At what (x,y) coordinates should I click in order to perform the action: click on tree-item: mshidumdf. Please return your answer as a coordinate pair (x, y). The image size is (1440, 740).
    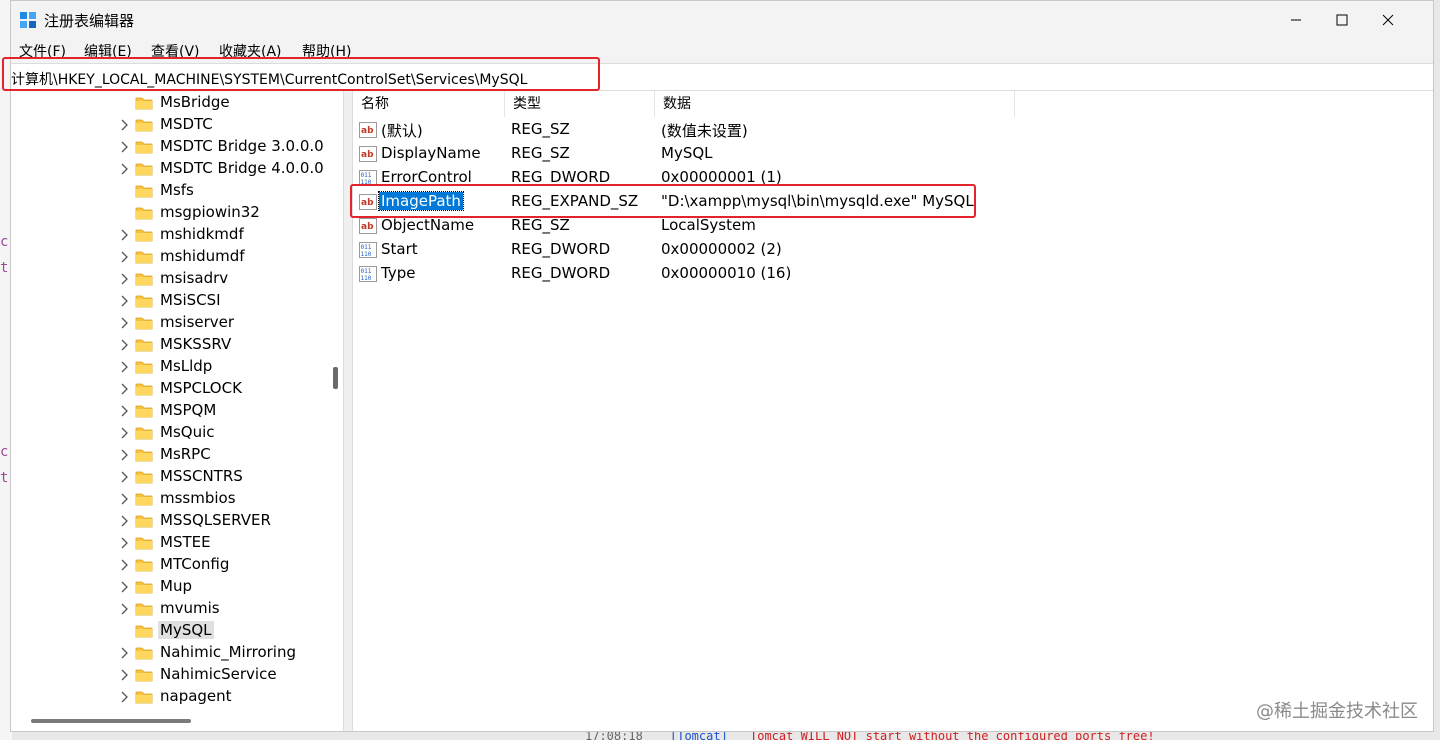
    Looking at the image, I should click on (169, 257).